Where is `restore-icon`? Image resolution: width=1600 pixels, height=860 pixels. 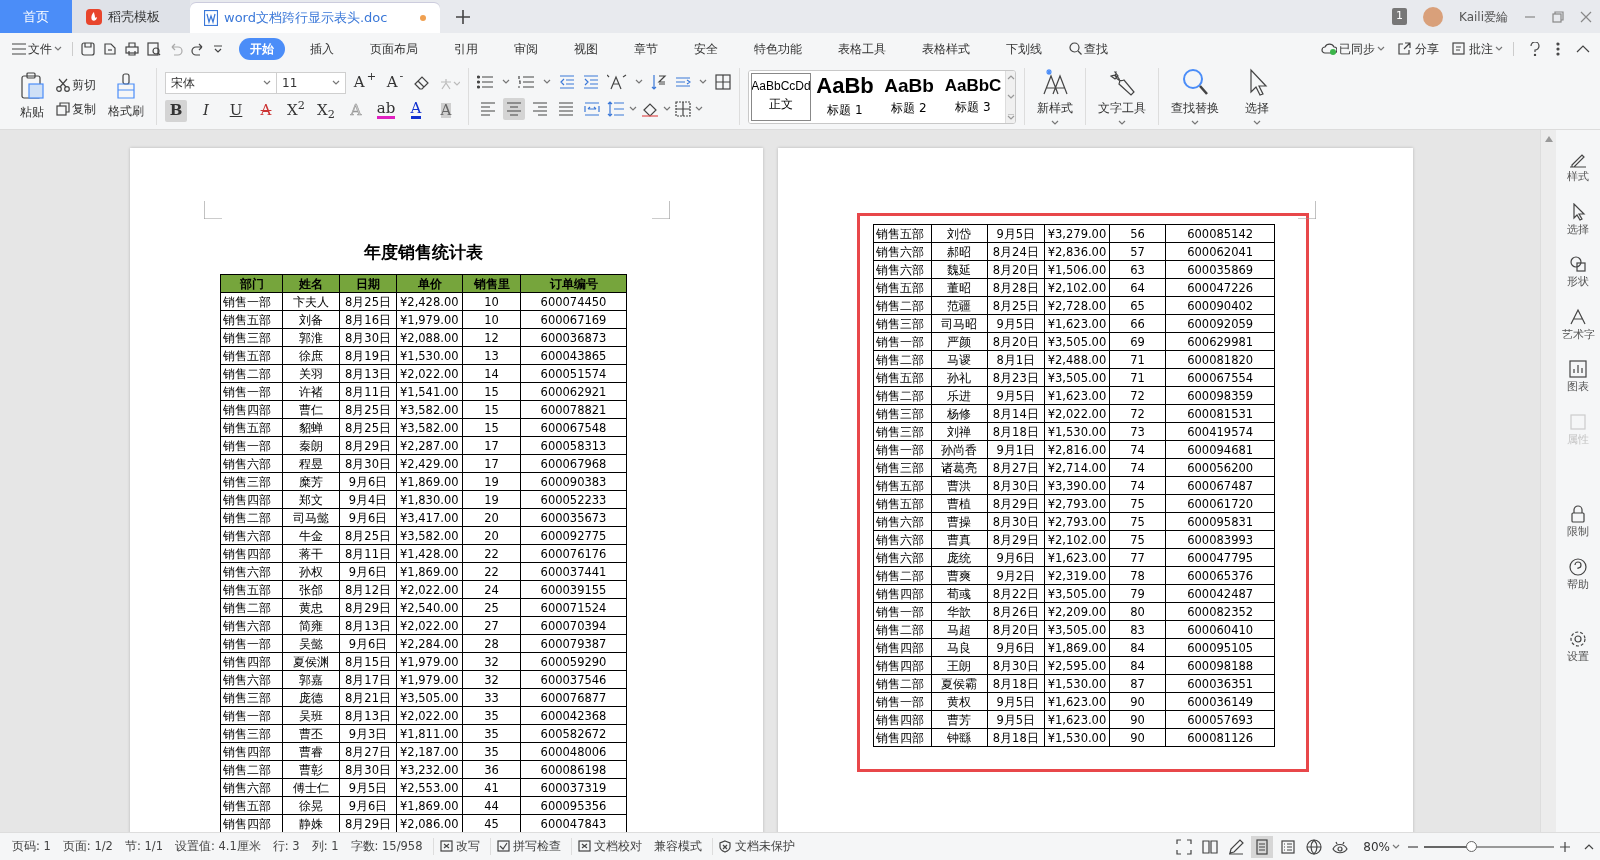 restore-icon is located at coordinates (1558, 16).